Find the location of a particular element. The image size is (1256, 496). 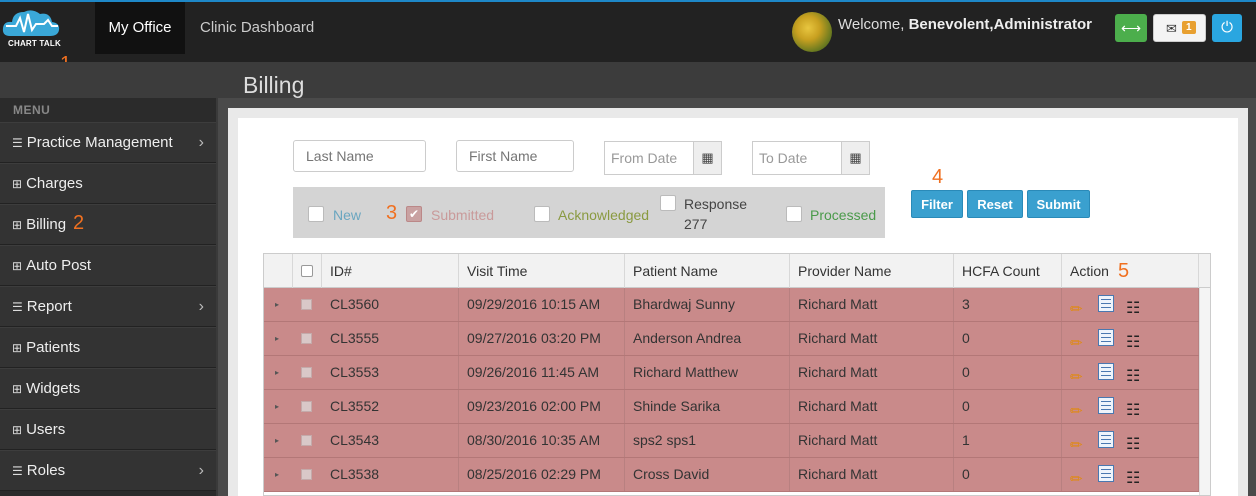

logout-button: ⏻ is located at coordinates (1227, 28).